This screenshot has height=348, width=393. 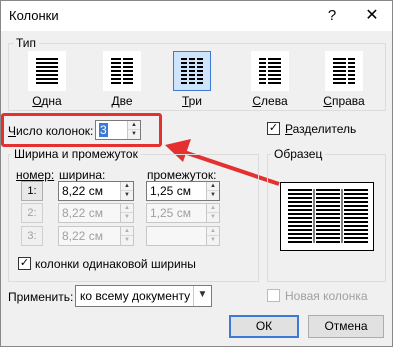 What do you see at coordinates (326, 296) in the screenshot?
I see `new-column-label: Новая колонка` at bounding box center [326, 296].